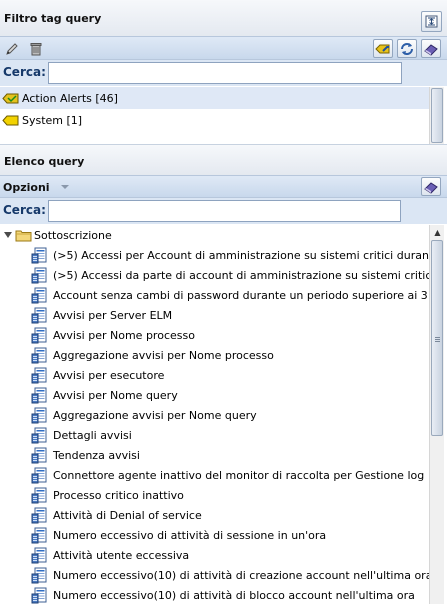 The width and height of the screenshot is (447, 604). Describe the element at coordinates (223, 160) in the screenshot. I see `query-list-header: Elenco query` at that location.